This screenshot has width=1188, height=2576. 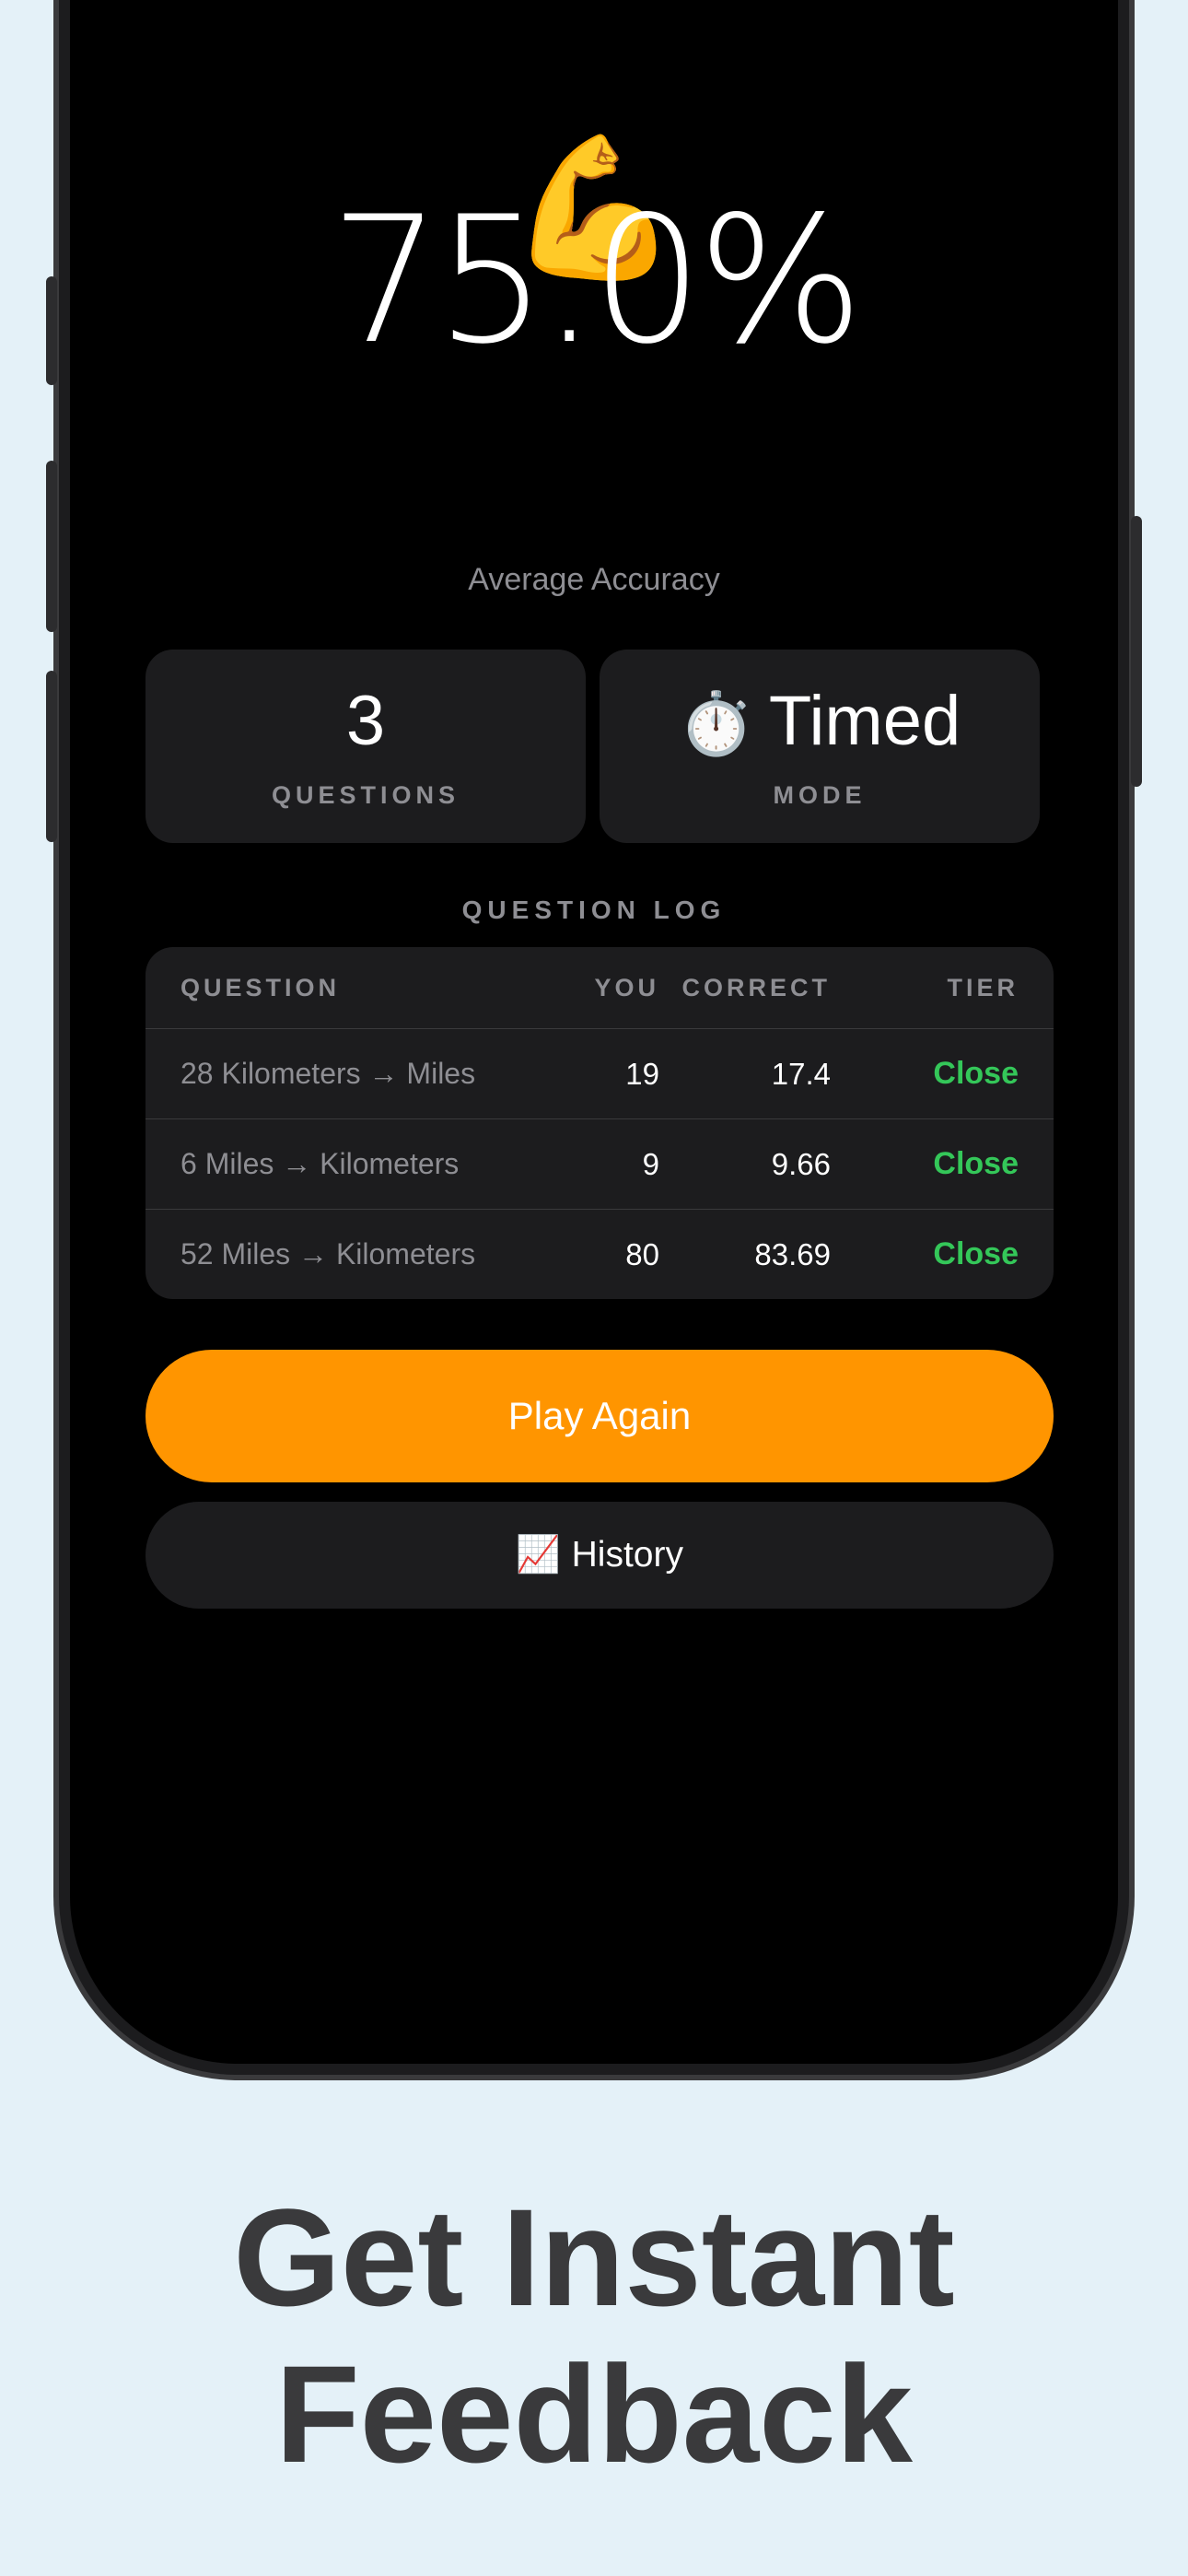 I want to click on caption-line-1: Get Instant, so click(x=594, y=2257).